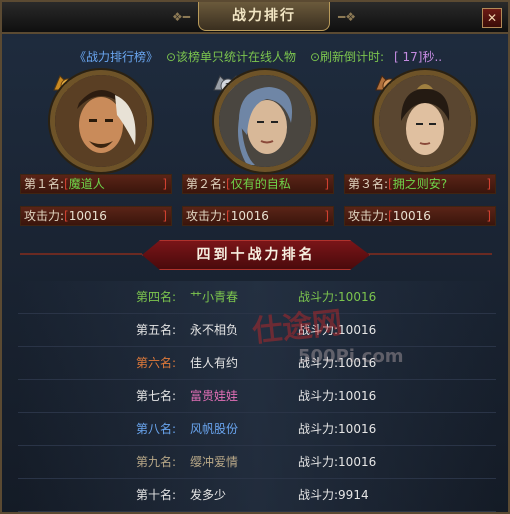 The image size is (510, 514). What do you see at coordinates (101, 121) in the screenshot?
I see `rank-1-portrait` at bounding box center [101, 121].